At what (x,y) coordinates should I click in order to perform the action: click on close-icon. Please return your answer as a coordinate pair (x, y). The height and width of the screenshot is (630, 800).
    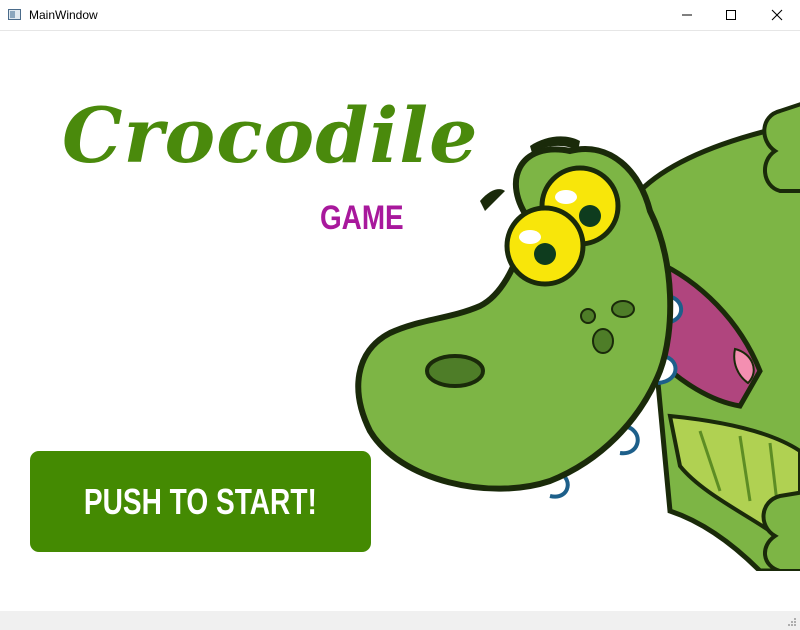
    Looking at the image, I should click on (777, 15).